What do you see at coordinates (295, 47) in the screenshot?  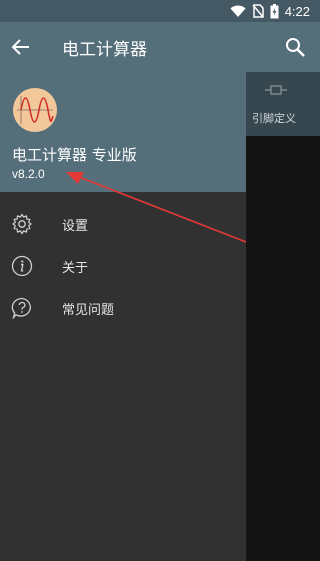 I see `search-icon` at bounding box center [295, 47].